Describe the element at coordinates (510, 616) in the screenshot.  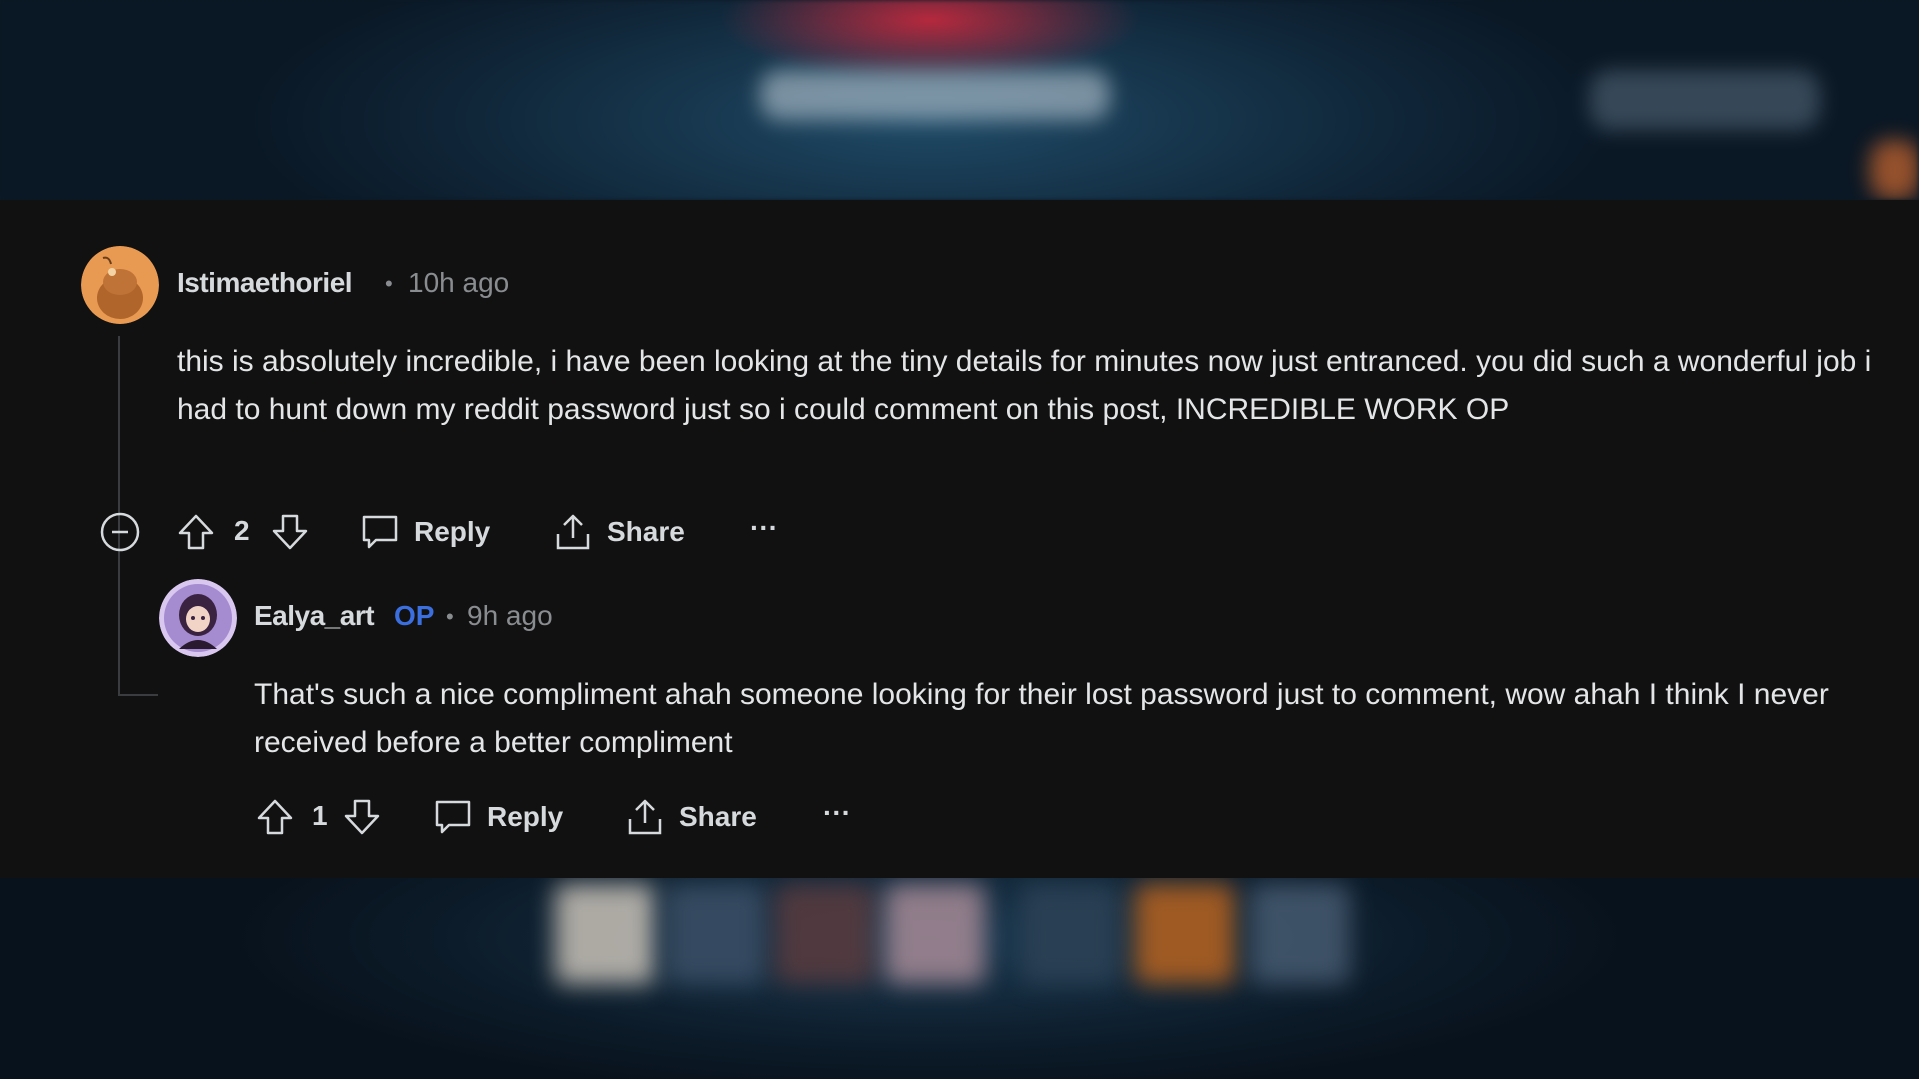
I see `comment-timestamp: 9h ago` at that location.